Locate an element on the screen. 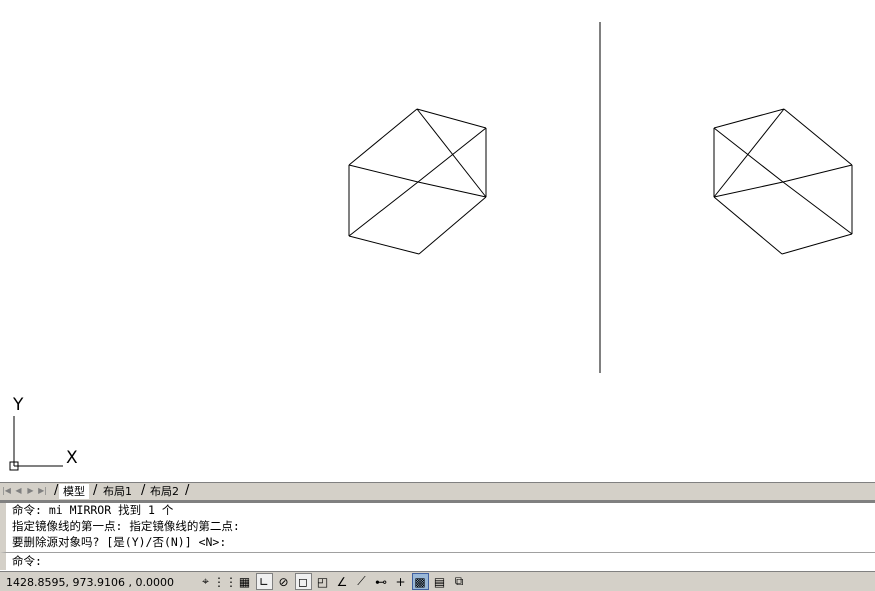 This screenshot has height=591, width=875. object-snap-tracking-icon: ∠ is located at coordinates (342, 581).